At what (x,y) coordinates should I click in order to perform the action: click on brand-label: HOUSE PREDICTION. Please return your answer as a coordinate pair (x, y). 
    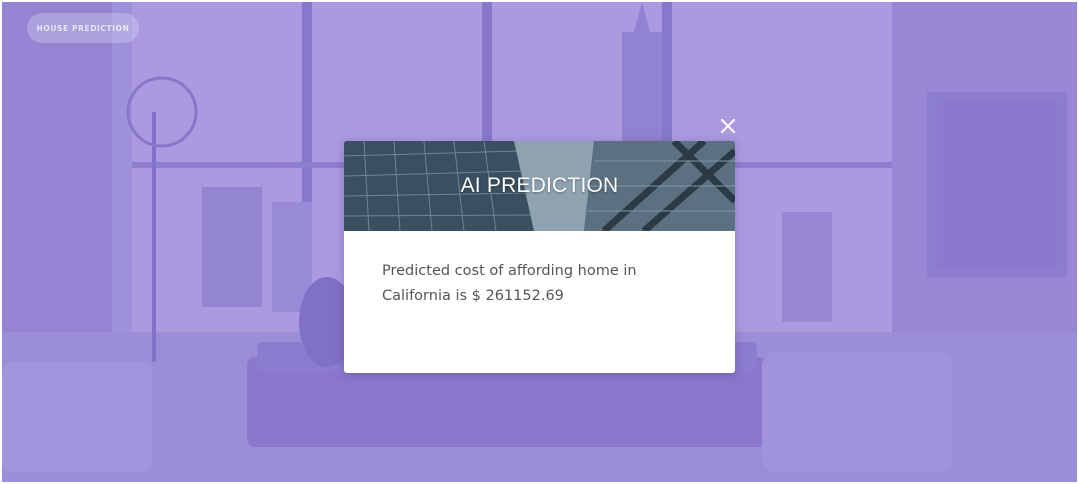
    Looking at the image, I should click on (83, 28).